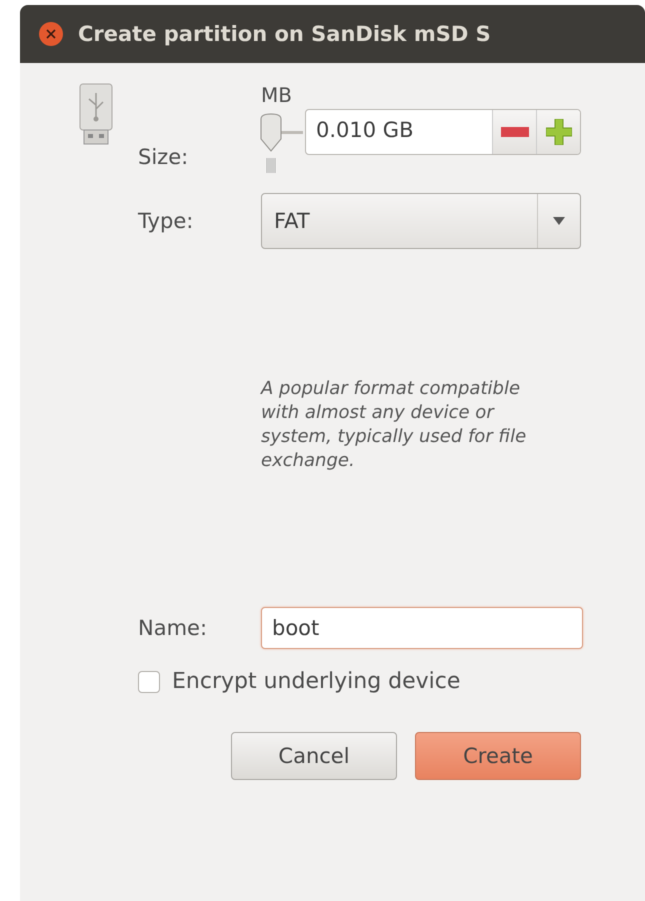 This screenshot has height=901, width=645. I want to click on minus-icon, so click(514, 132).